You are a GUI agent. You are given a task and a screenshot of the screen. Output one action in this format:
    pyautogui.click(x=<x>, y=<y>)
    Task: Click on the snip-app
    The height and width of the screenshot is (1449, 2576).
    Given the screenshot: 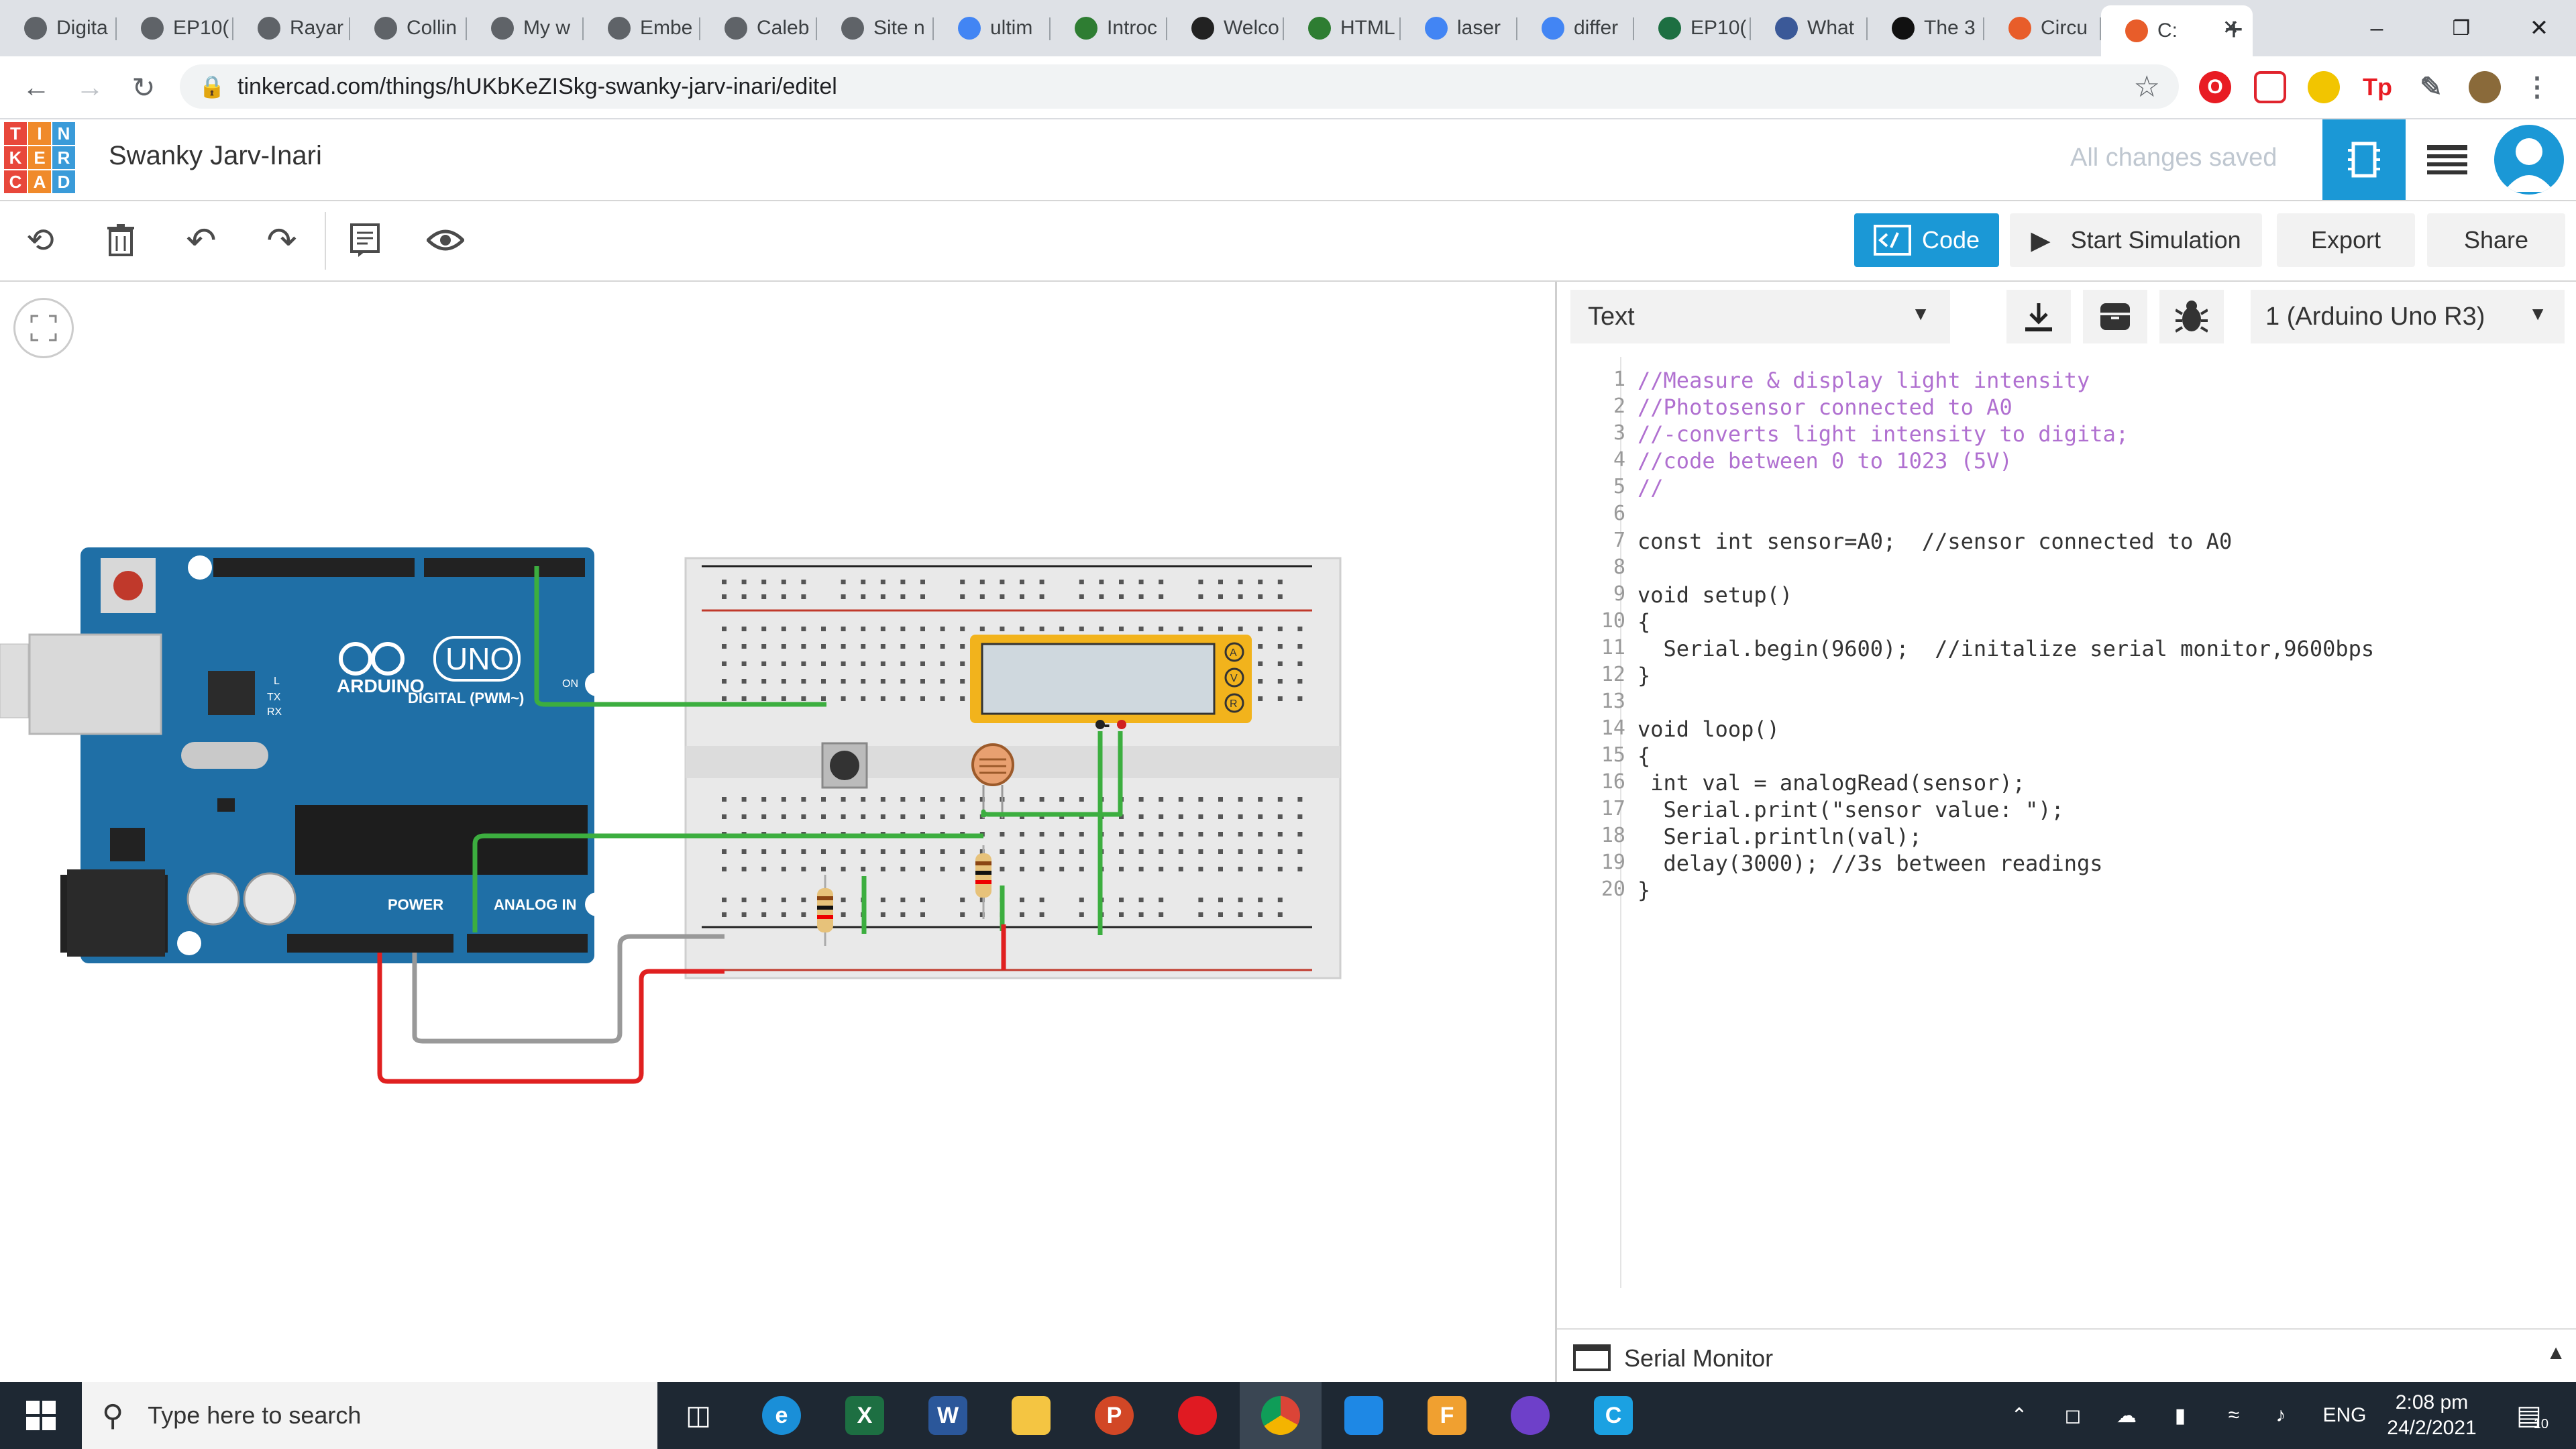 What is the action you would take?
    pyautogui.click(x=1364, y=1415)
    